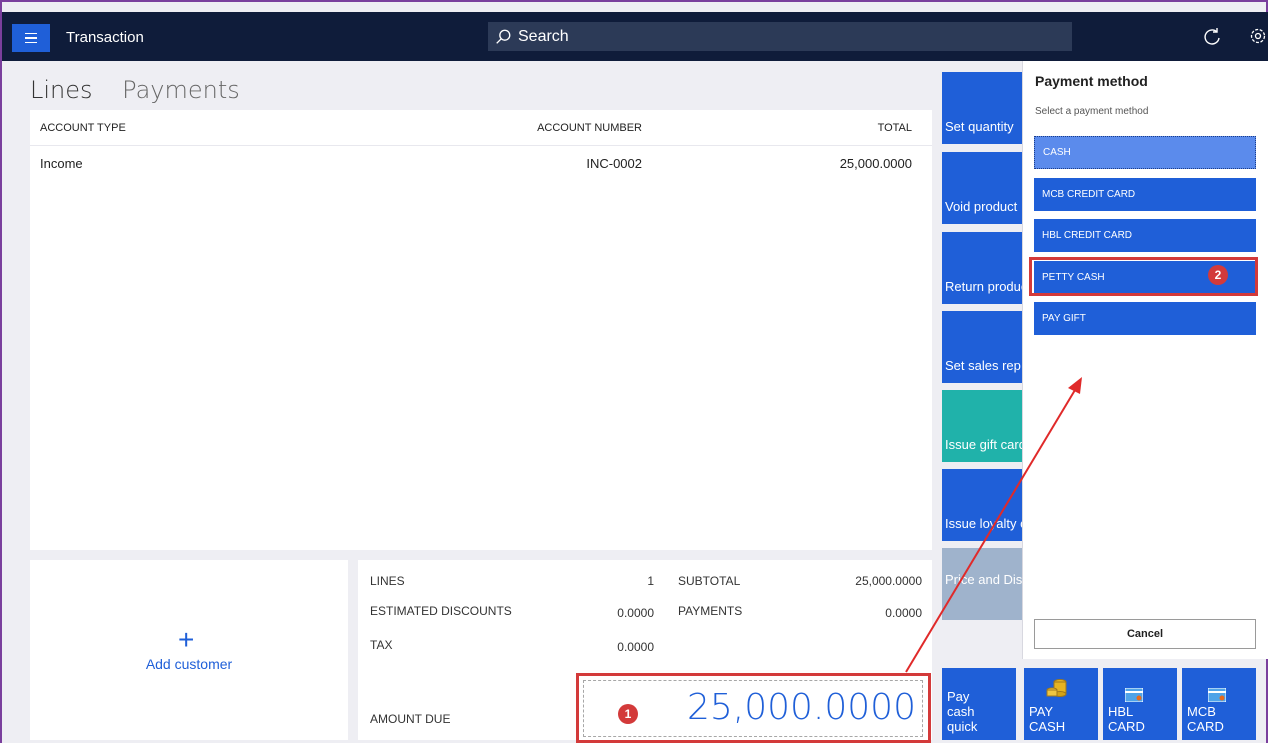  I want to click on tax-value: 0.0000, so click(635, 647).